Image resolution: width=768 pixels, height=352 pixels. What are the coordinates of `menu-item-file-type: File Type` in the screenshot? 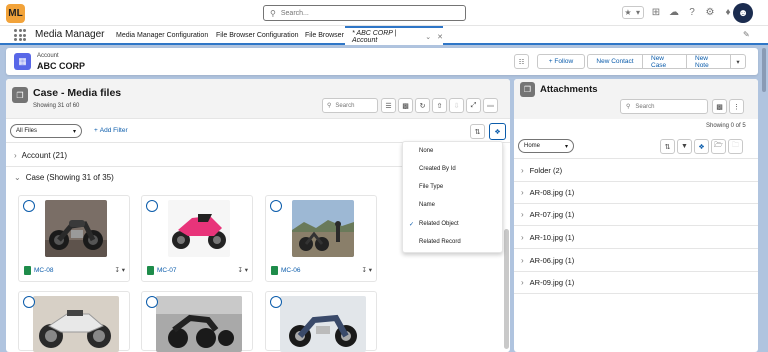 It's located at (453, 187).